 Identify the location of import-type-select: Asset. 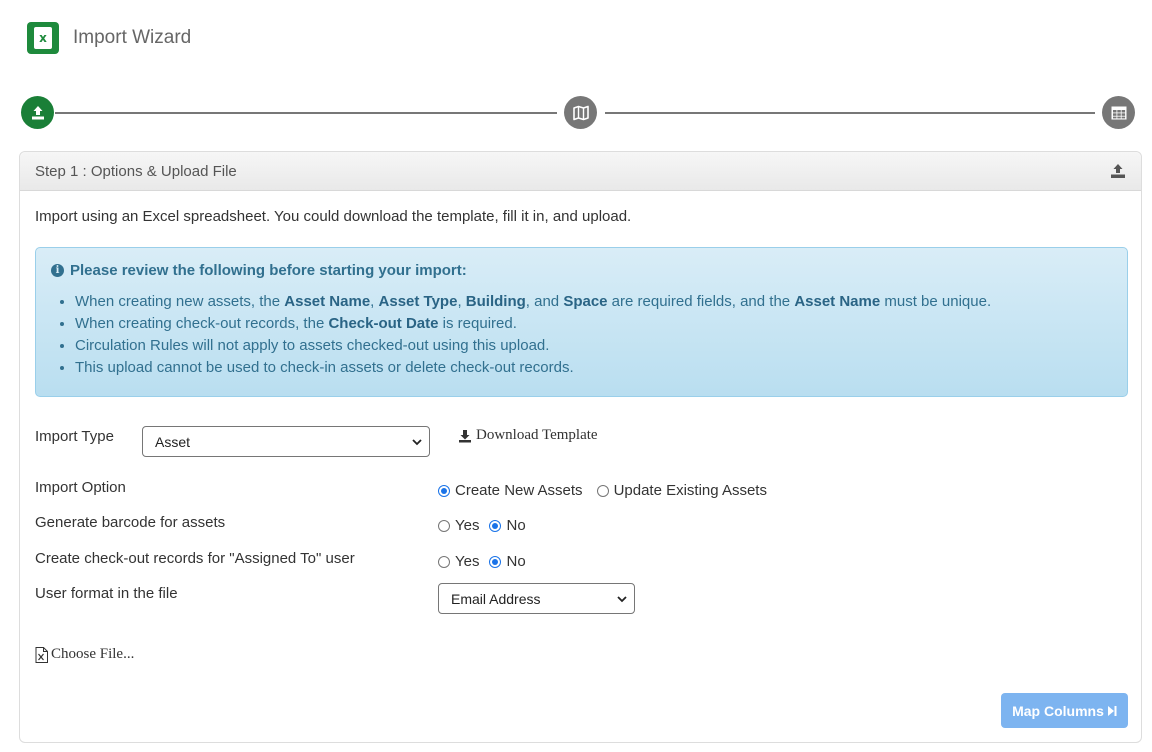
(286, 441).